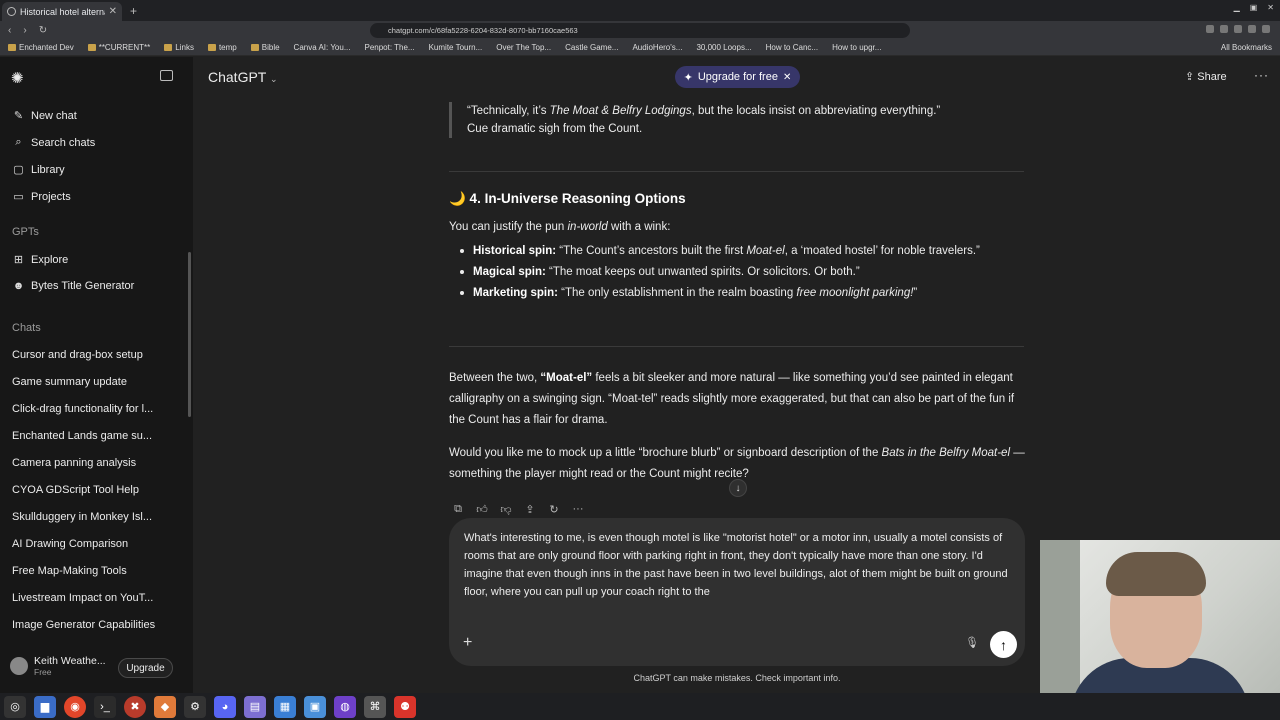 This screenshot has width=1280, height=720. What do you see at coordinates (222, 47) in the screenshot?
I see `bookmark: temp` at bounding box center [222, 47].